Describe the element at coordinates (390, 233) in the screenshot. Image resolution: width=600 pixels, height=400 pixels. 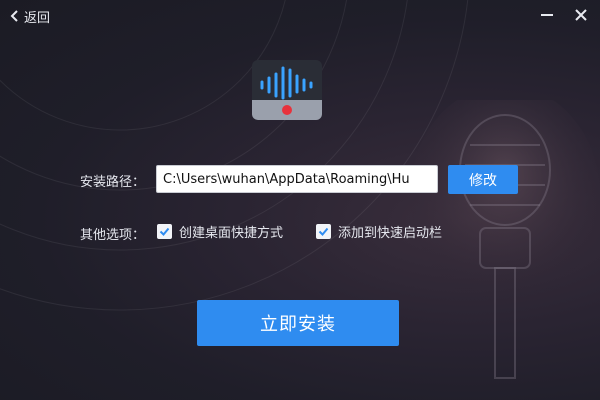
I see `checkbox-label: 添加到快速启动栏` at that location.